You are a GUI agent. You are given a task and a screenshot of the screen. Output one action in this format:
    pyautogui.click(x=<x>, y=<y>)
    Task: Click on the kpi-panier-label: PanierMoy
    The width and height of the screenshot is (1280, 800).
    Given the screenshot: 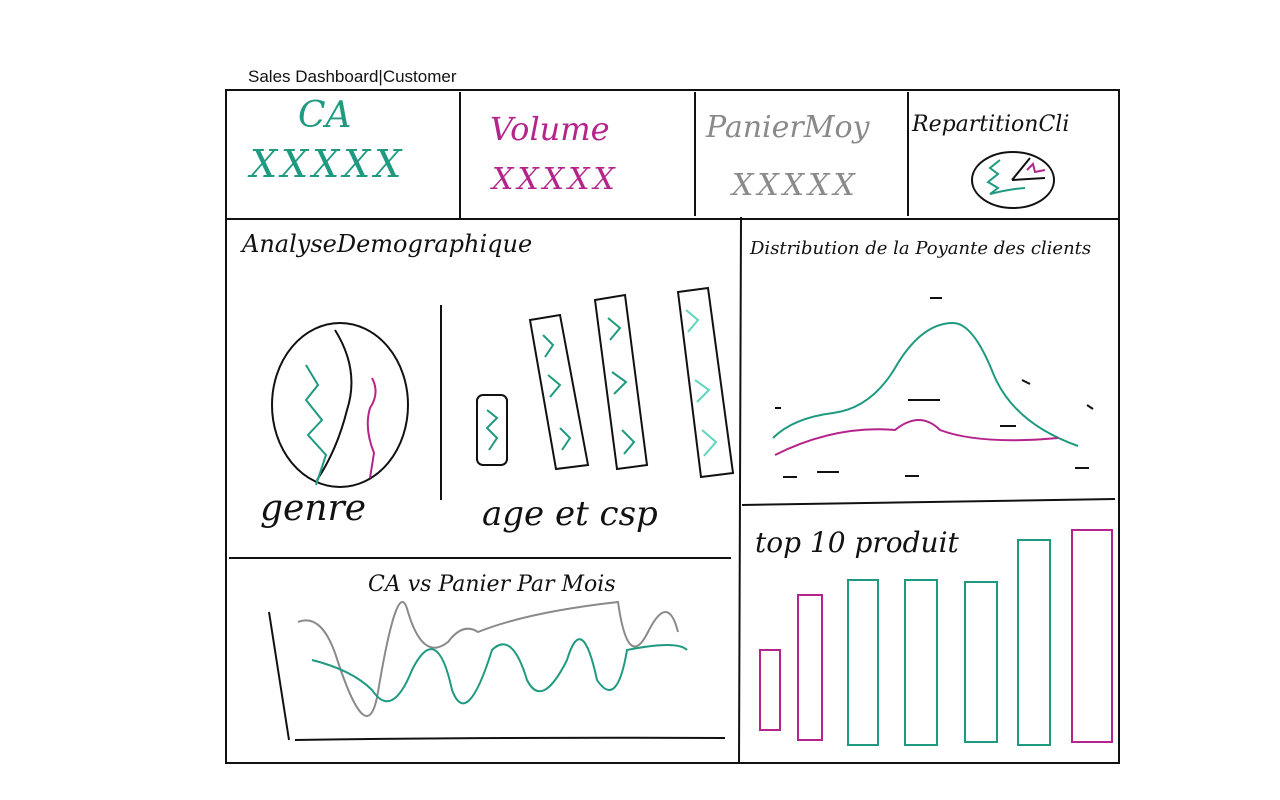 What is the action you would take?
    pyautogui.click(x=788, y=127)
    